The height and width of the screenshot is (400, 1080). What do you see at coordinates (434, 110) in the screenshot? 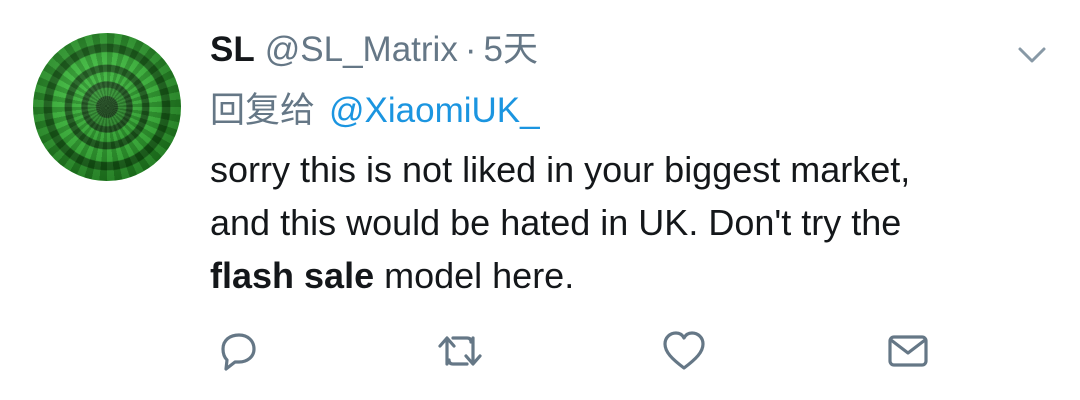
I see `reply-to-user-link: @XiaomiUK_` at bounding box center [434, 110].